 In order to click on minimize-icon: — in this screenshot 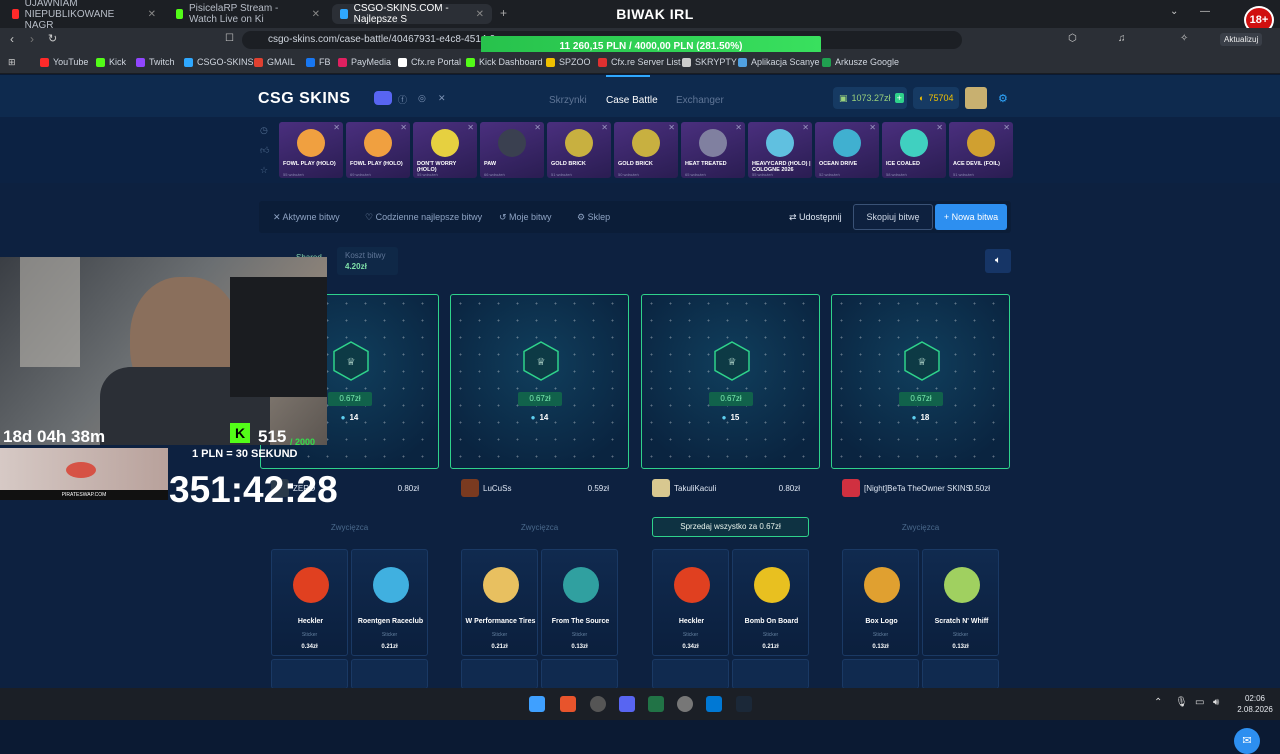, I will do `click(1205, 11)`.